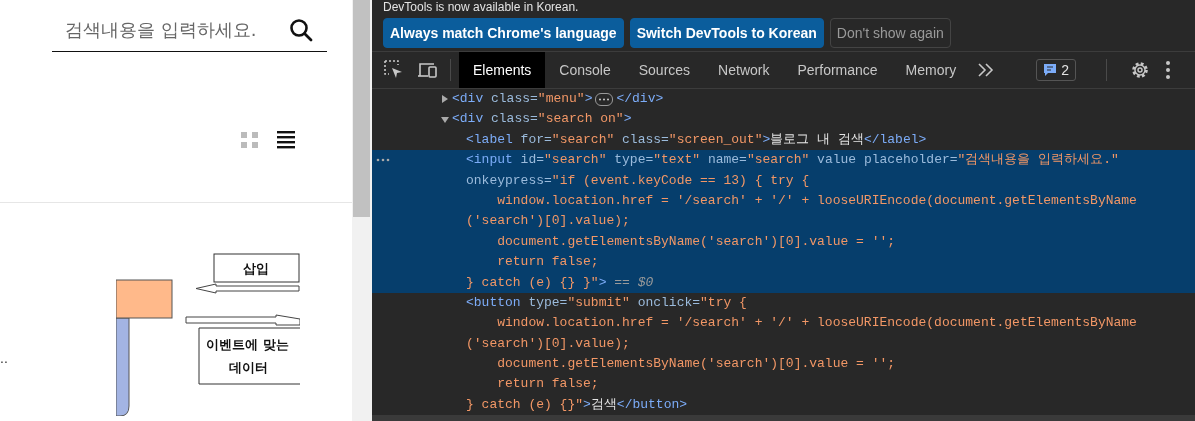  I want to click on truncated-text: .., so click(4, 358).